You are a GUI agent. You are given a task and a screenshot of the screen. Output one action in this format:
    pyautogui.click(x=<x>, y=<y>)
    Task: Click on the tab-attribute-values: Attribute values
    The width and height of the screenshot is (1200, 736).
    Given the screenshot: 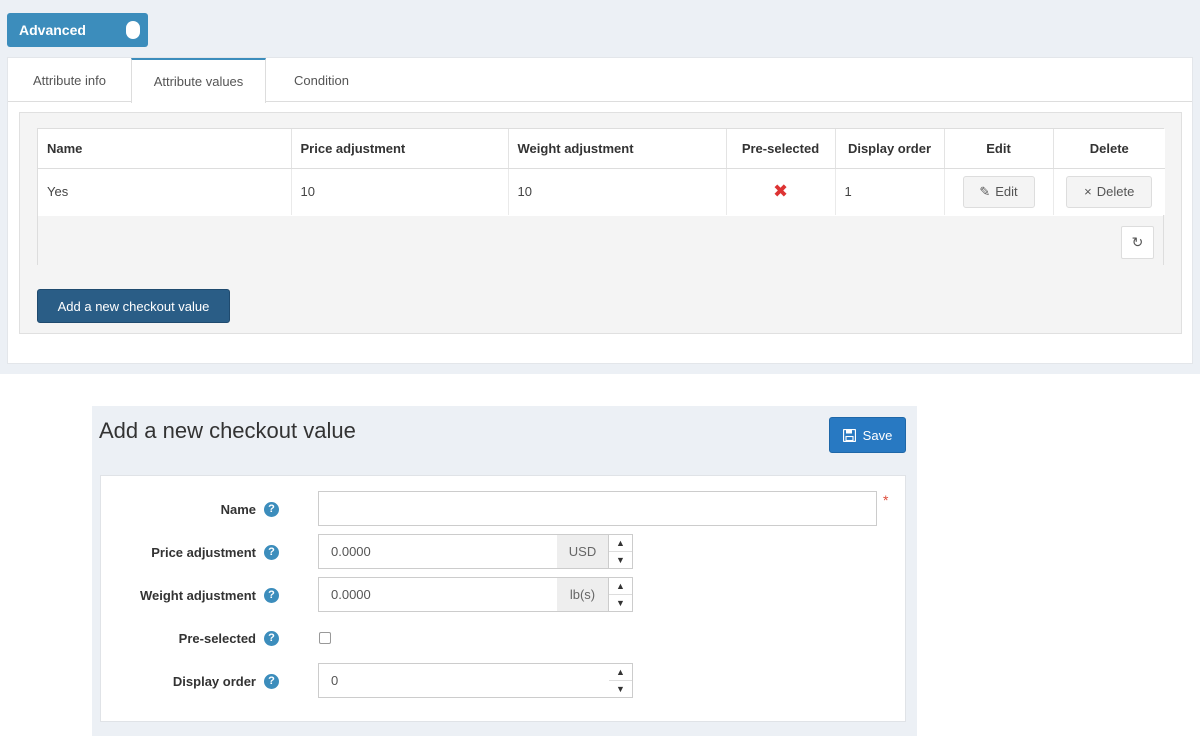 What is the action you would take?
    pyautogui.click(x=198, y=80)
    